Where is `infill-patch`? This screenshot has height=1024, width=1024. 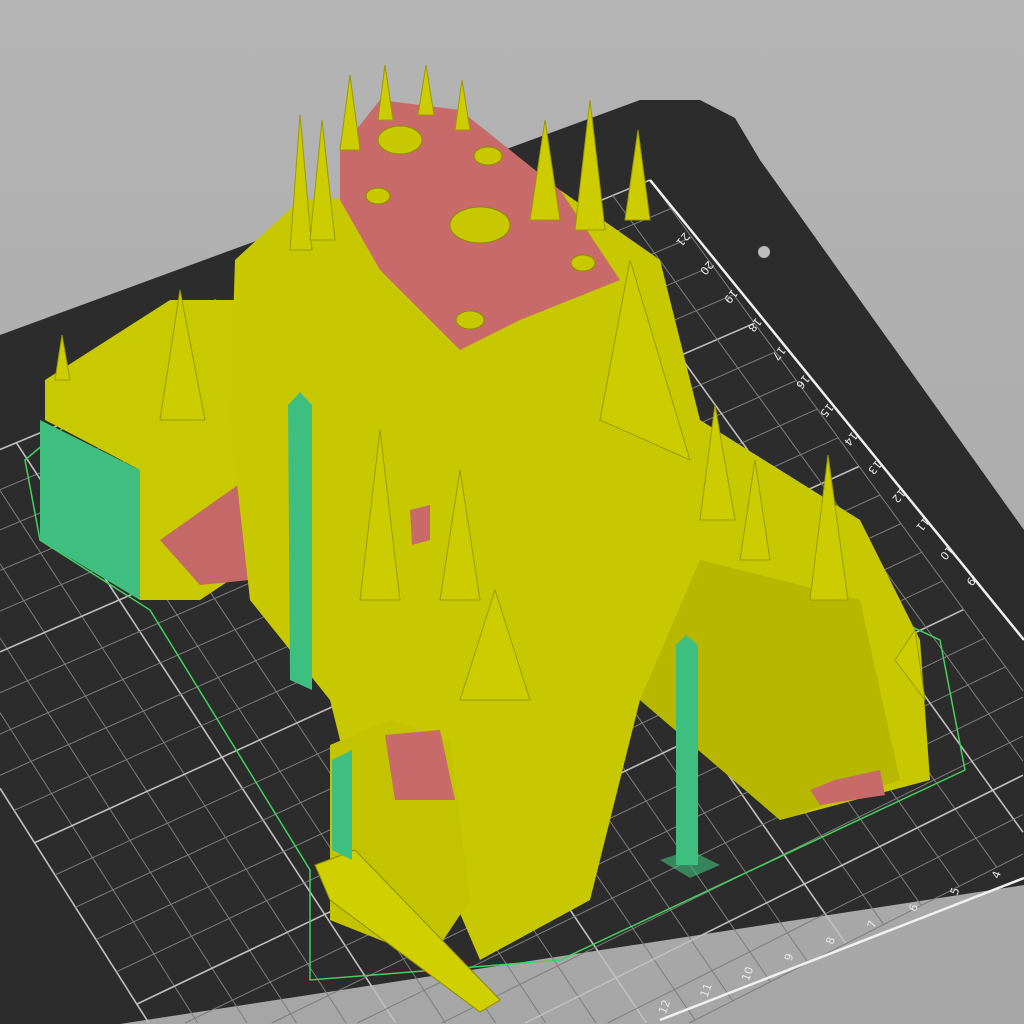
infill-patch is located at coordinates (420, 525).